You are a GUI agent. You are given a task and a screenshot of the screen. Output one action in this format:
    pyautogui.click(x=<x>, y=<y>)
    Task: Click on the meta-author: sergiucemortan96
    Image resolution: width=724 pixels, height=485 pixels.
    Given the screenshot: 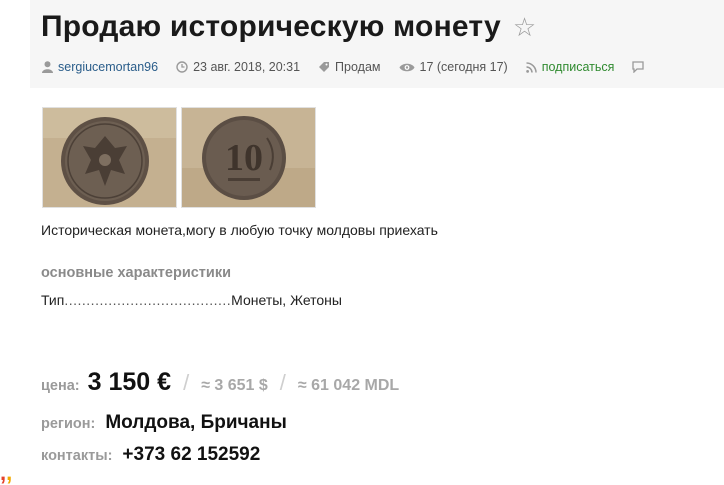 What is the action you would take?
    pyautogui.click(x=100, y=67)
    